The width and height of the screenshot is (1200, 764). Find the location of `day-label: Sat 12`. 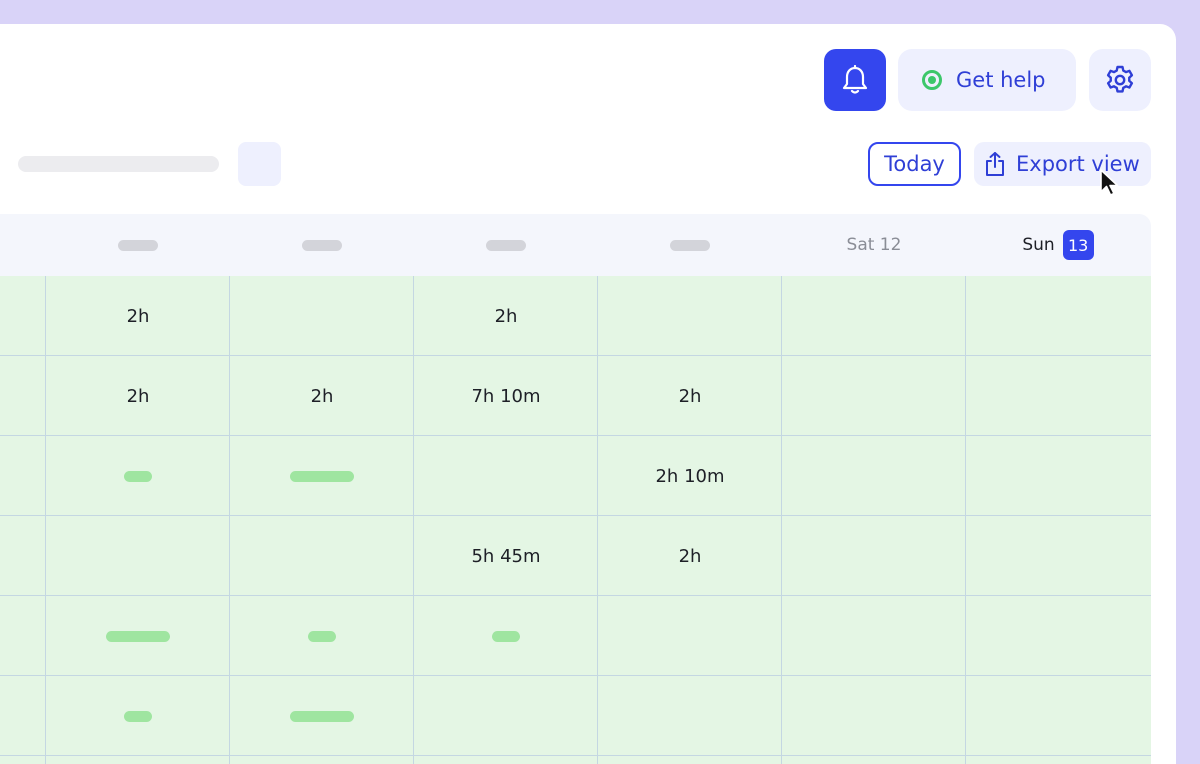

day-label: Sat 12 is located at coordinates (874, 245).